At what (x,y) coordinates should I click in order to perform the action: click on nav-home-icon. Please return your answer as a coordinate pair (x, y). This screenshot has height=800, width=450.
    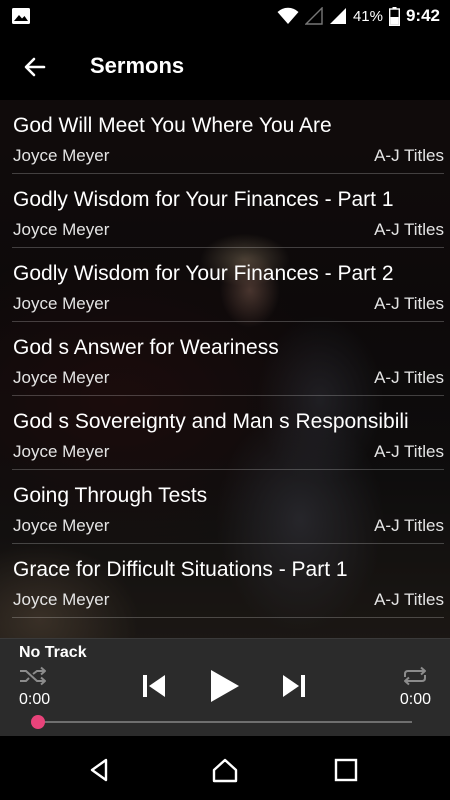
    Looking at the image, I should click on (225, 770).